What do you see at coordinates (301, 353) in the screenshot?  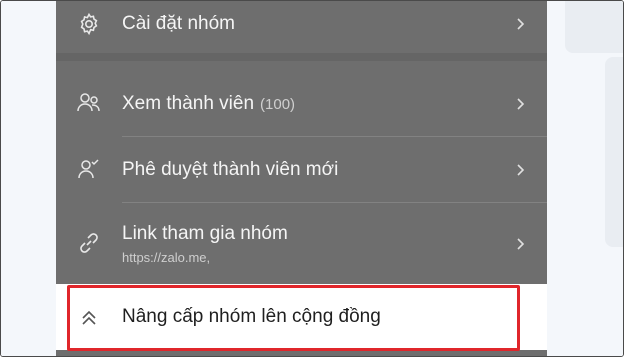 I see `bottom-overlay-strip` at bounding box center [301, 353].